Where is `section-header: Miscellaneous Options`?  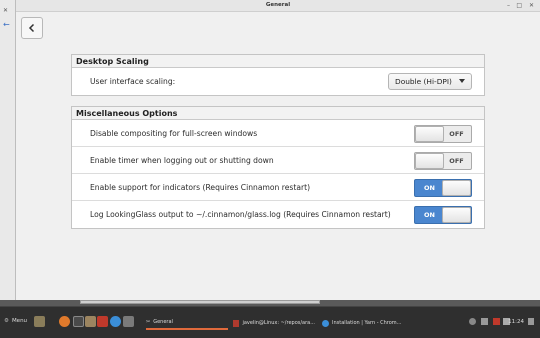 section-header: Miscellaneous Options is located at coordinates (278, 113).